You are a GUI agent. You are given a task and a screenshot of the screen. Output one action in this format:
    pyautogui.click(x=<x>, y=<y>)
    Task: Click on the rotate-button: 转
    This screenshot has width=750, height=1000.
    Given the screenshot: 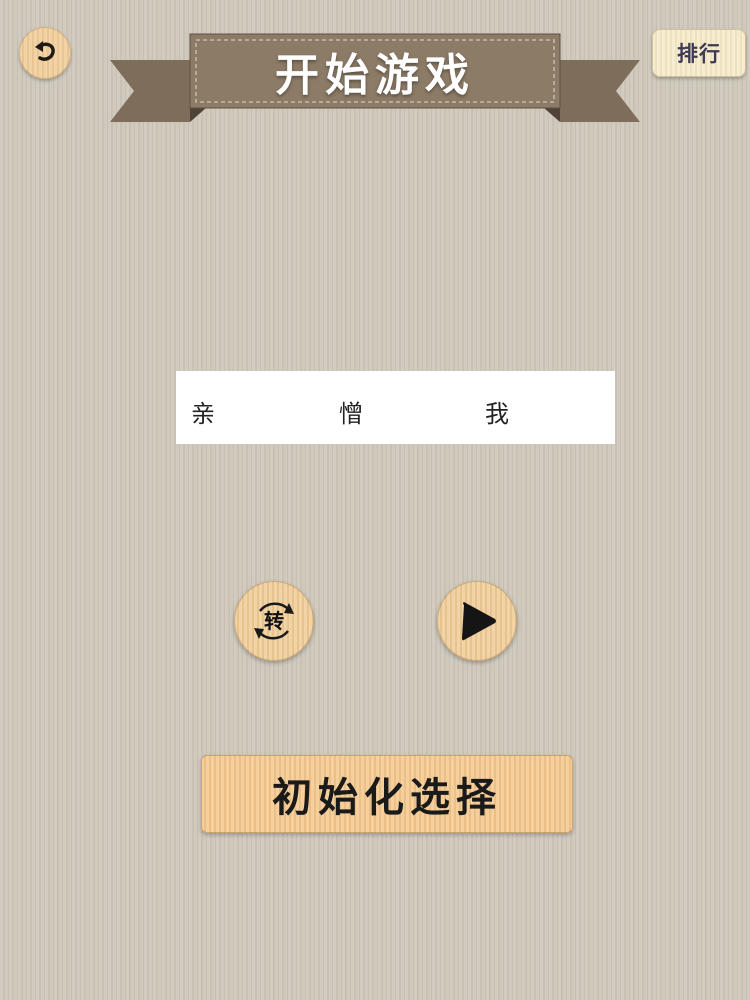 What is the action you would take?
    pyautogui.click(x=274, y=621)
    